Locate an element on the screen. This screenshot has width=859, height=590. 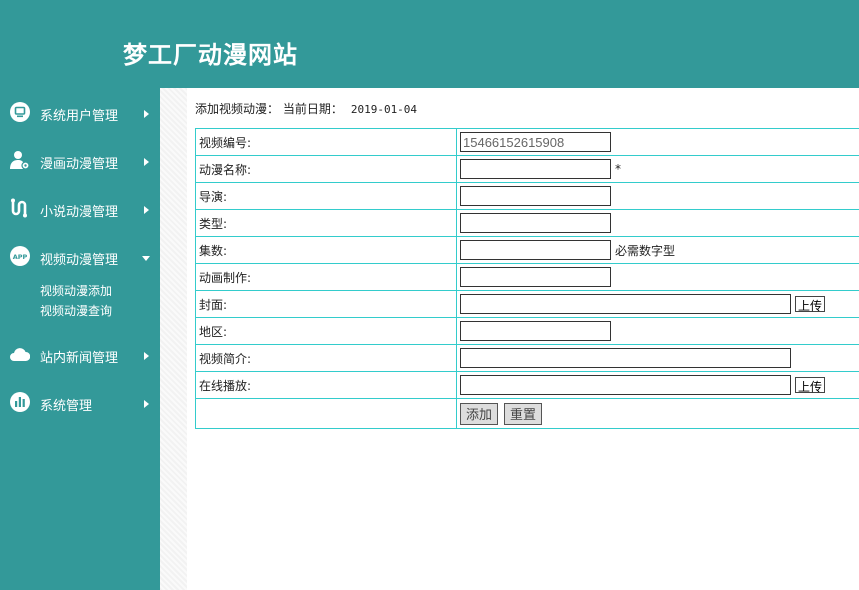
sidebar-item-news: 站内新闻管理 is located at coordinates (80, 356).